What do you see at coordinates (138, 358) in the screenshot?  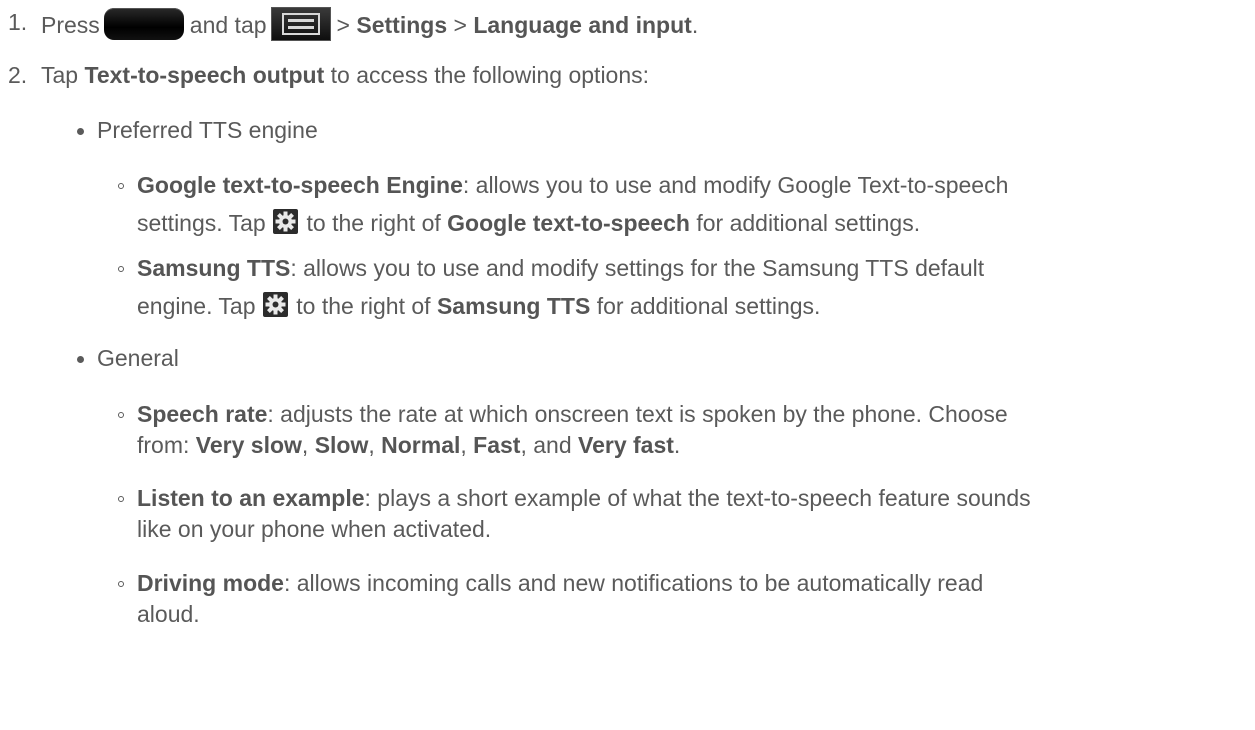 I see `section-general-title: General` at bounding box center [138, 358].